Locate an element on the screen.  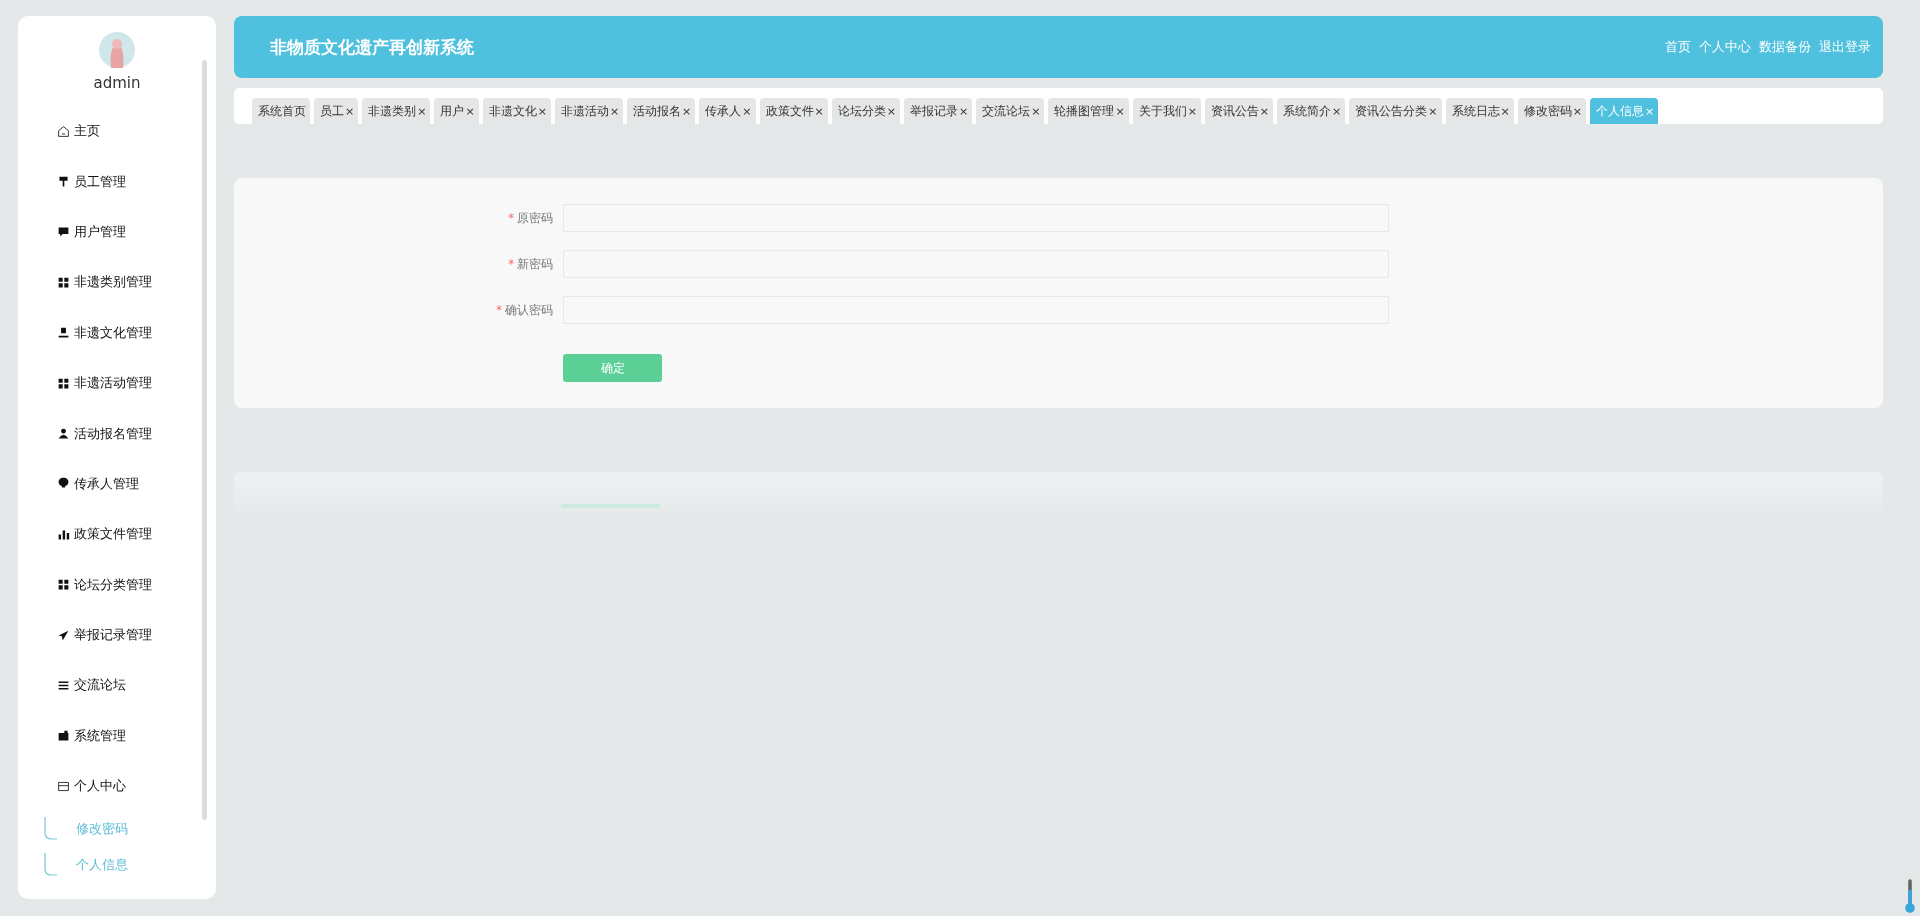
folder-icon is located at coordinates (63, 736).